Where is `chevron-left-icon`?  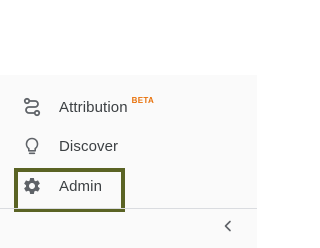 chevron-left-icon is located at coordinates (228, 228).